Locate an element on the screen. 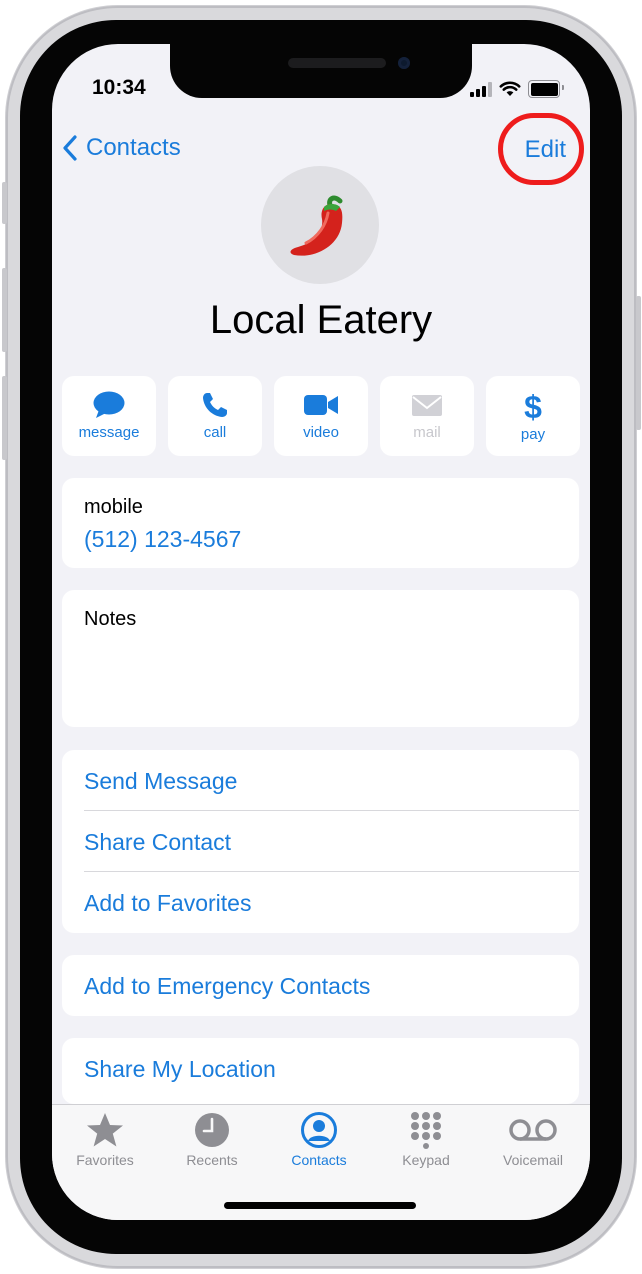  tab-voicemail-label: Voicemail is located at coordinates (533, 1160).